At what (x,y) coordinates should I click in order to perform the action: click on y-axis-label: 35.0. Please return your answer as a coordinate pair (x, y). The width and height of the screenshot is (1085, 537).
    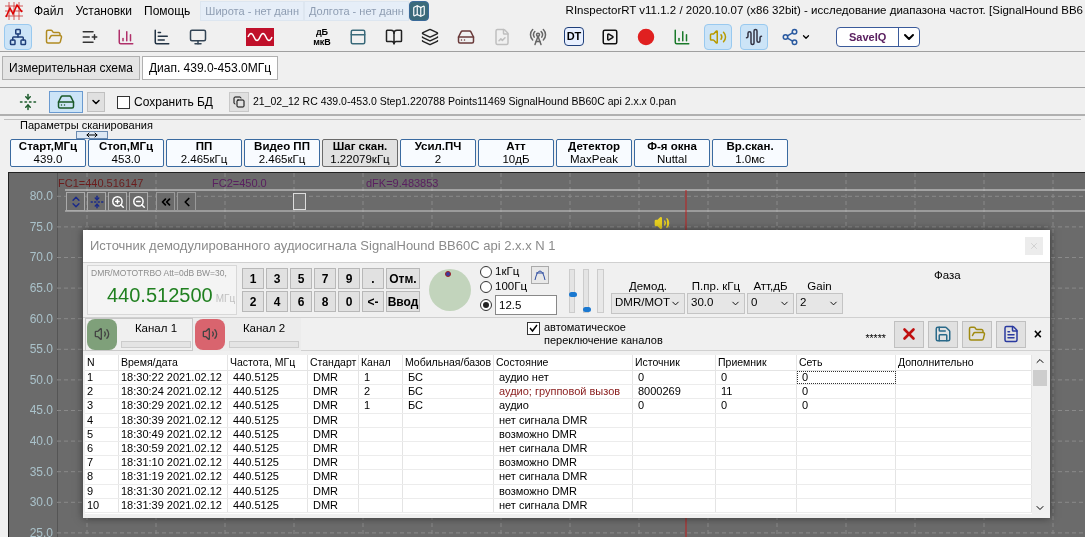
    Looking at the image, I should click on (41, 472).